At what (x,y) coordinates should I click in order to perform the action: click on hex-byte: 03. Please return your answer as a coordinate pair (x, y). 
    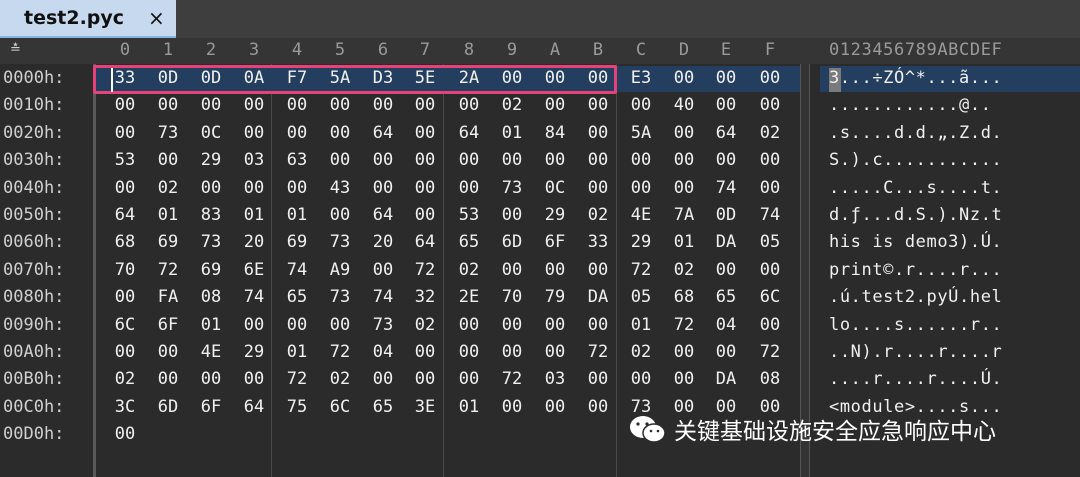
    Looking at the image, I should click on (555, 379).